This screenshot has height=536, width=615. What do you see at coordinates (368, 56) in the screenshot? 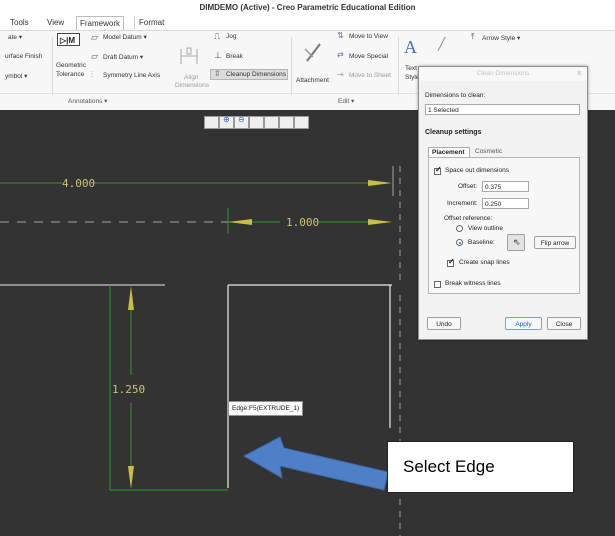
I see `move-special-item: Move Special` at bounding box center [368, 56].